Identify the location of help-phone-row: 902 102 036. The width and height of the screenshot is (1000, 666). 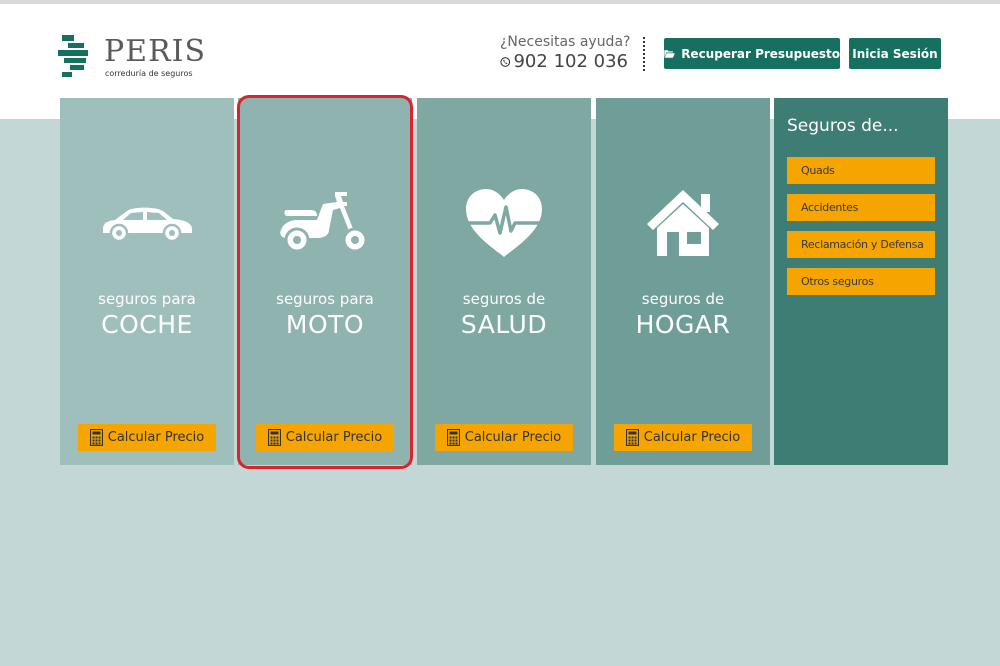
(564, 62).